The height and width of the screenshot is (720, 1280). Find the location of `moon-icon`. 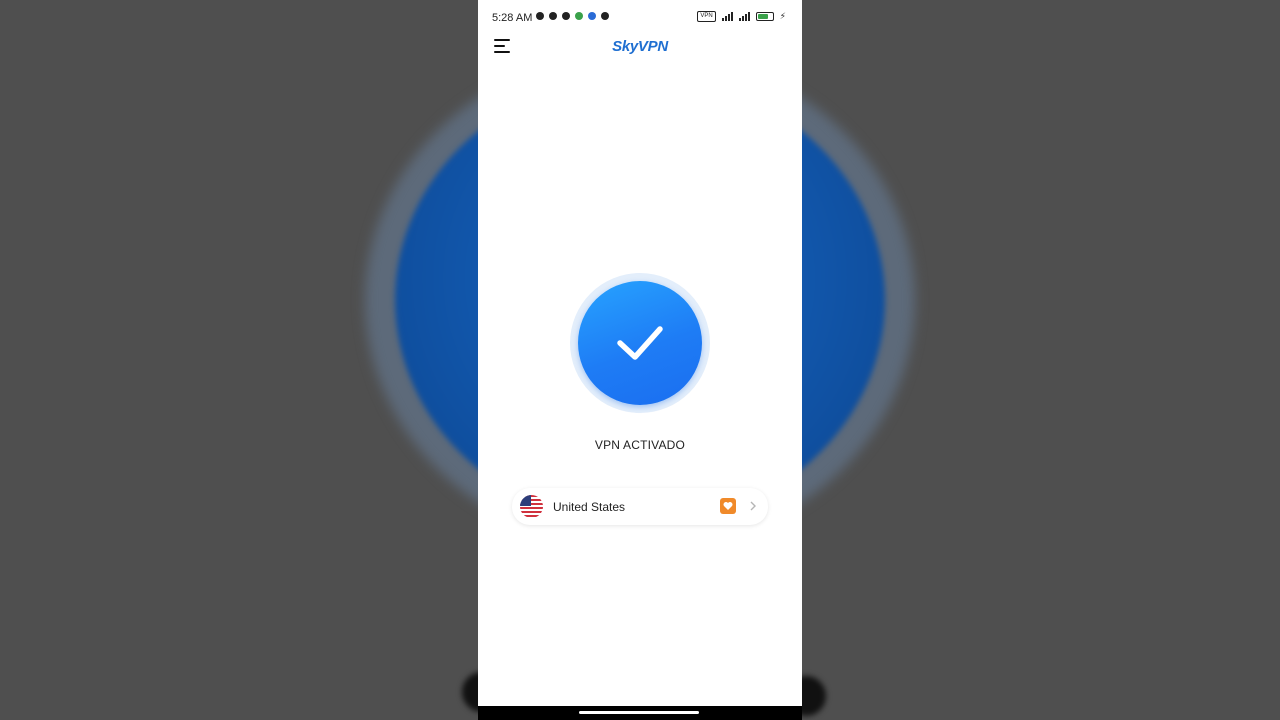

moon-icon is located at coordinates (540, 16).